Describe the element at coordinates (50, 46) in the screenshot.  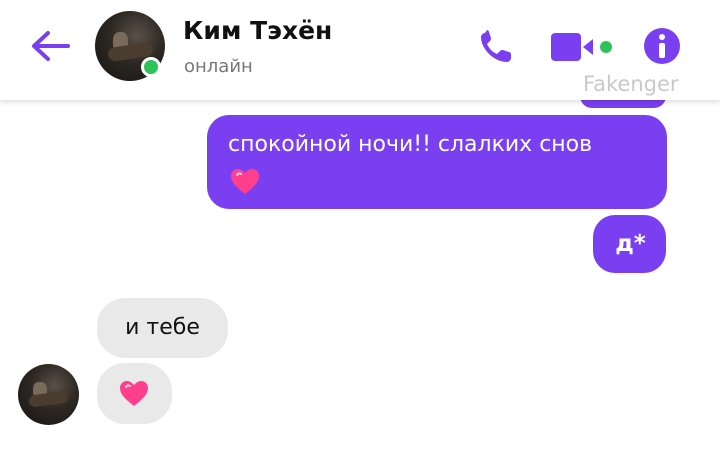
I see `back-arrow-icon` at that location.